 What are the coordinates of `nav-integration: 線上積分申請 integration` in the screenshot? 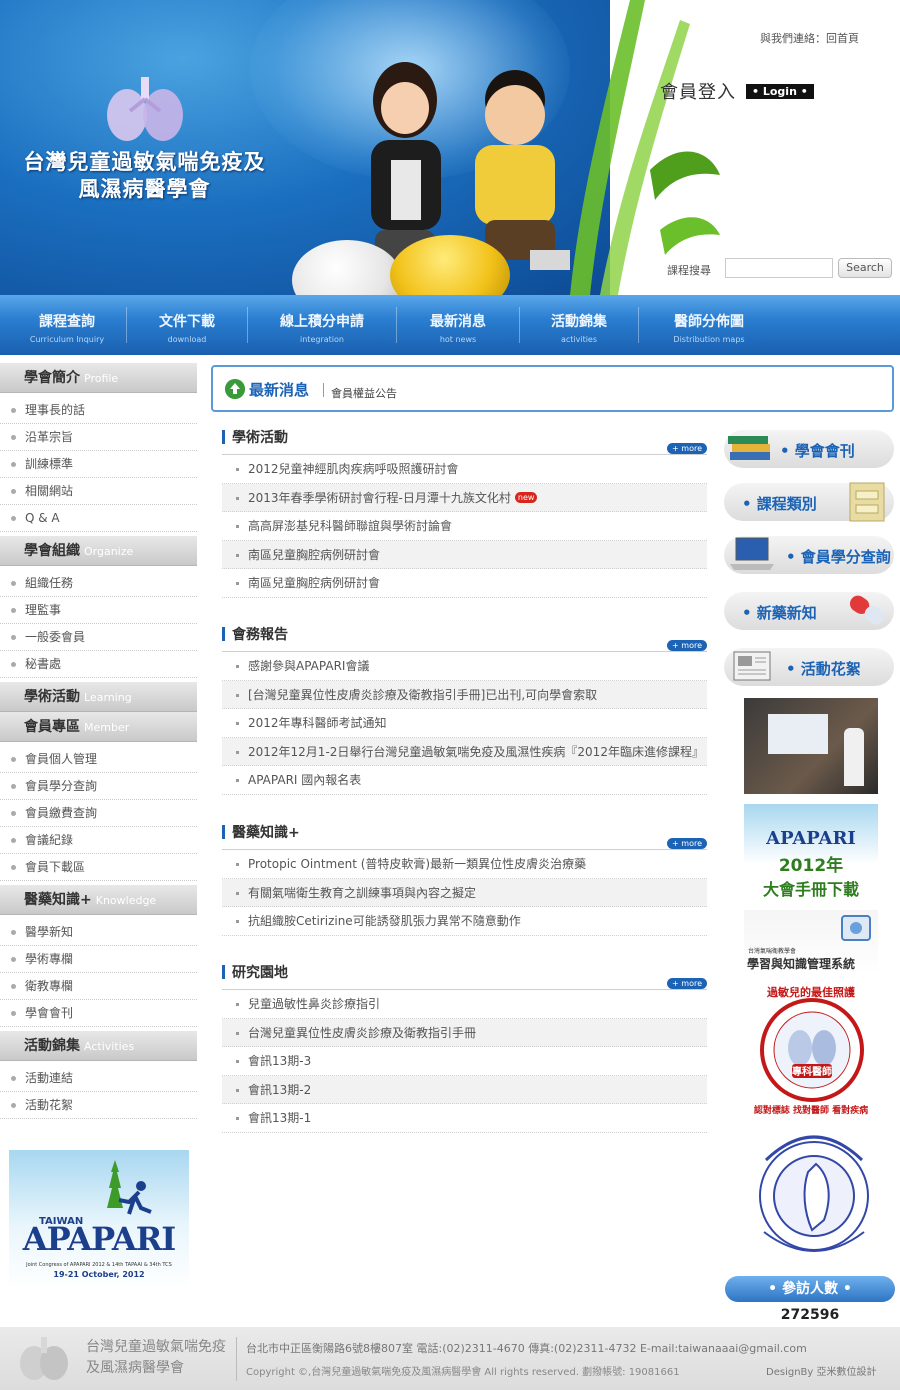 It's located at (322, 325).